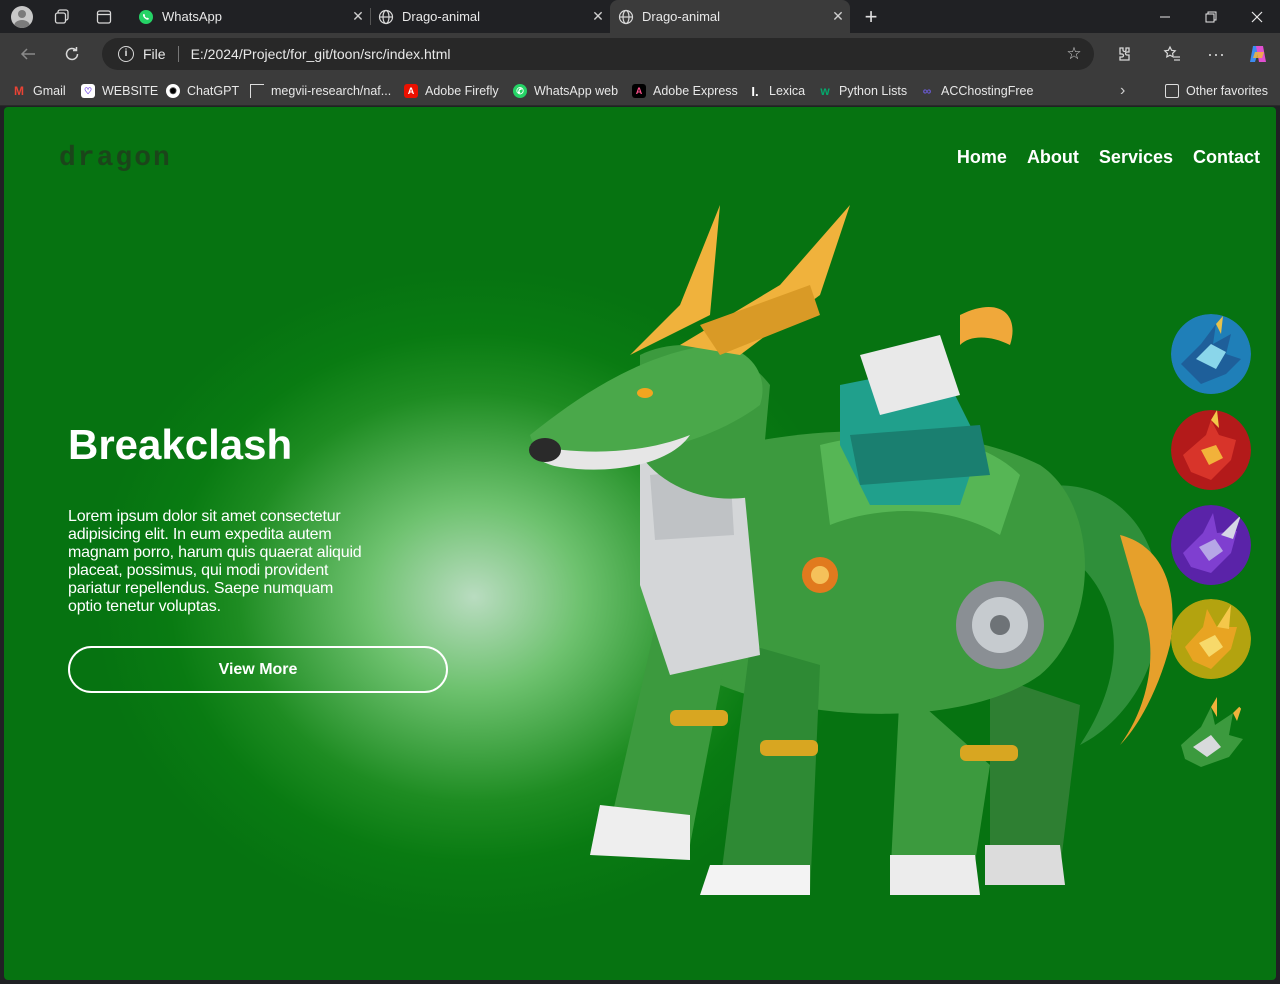 The image size is (1280, 984). What do you see at coordinates (258, 669) in the screenshot?
I see `view-more-button: View More` at bounding box center [258, 669].